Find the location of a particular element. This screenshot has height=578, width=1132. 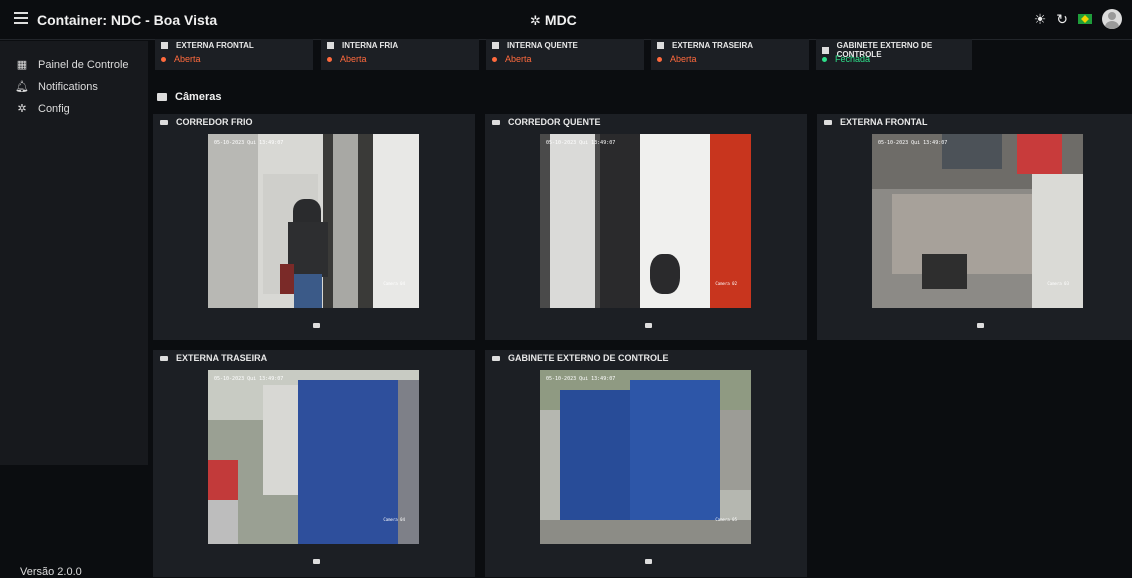

menu-icon is located at coordinates (22, 18).